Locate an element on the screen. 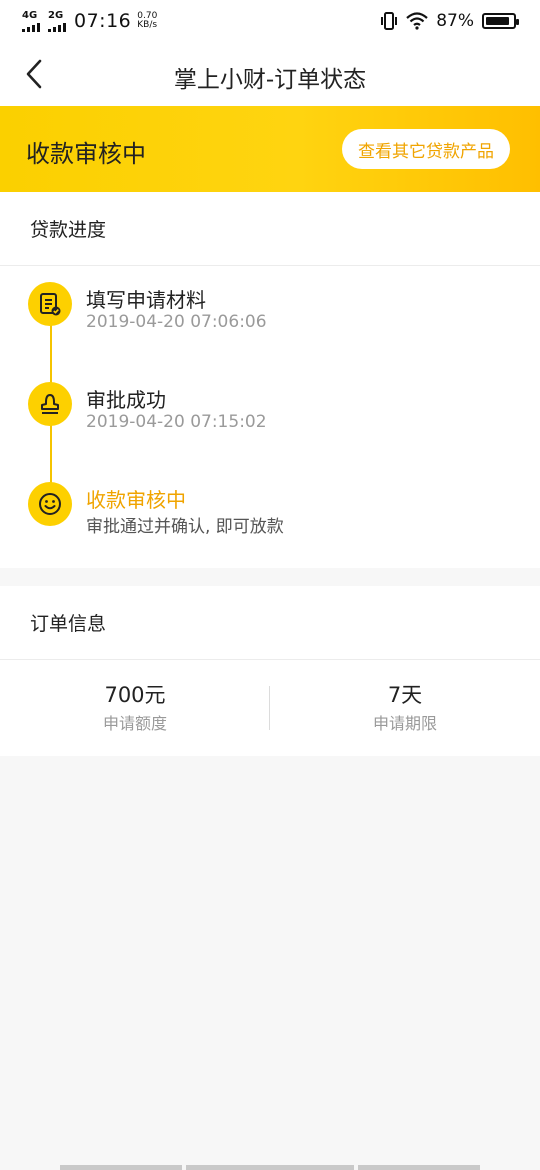  status-bar: 4G 2G 07:16 0.70 KB/s 87% is located at coordinates (270, 21).